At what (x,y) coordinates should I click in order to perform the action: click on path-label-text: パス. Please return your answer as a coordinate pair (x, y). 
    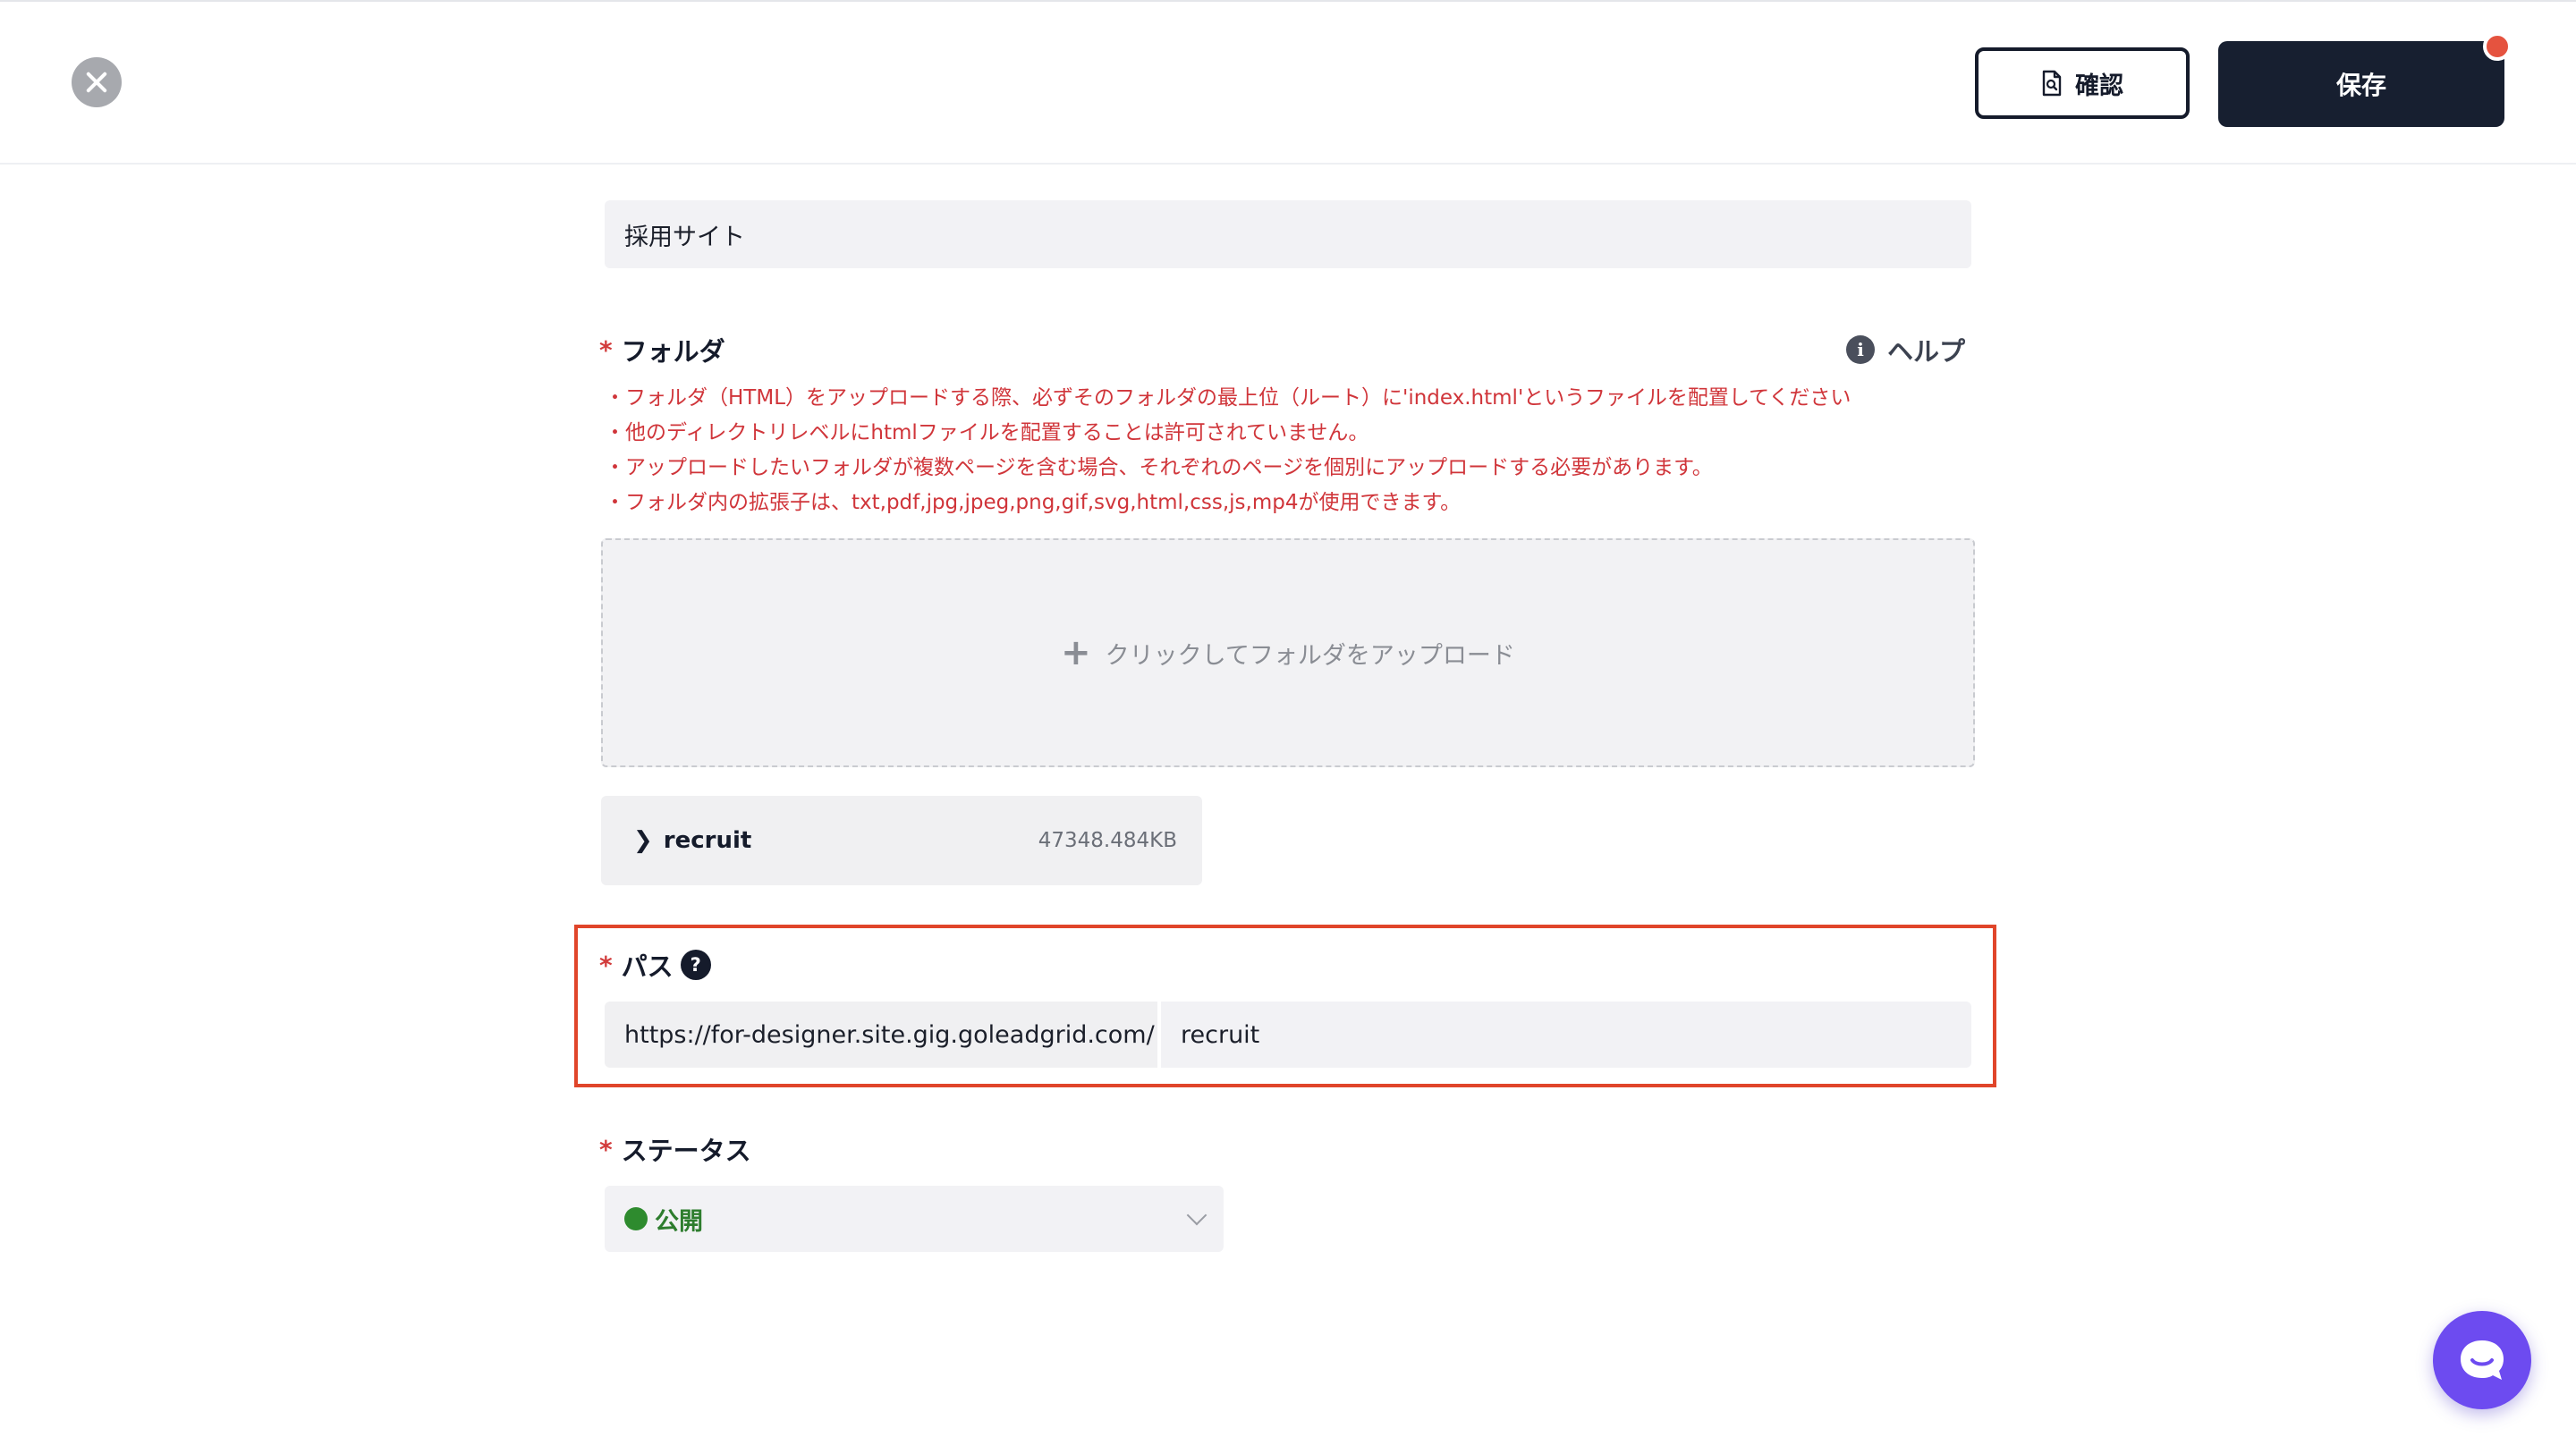
    Looking at the image, I should click on (647, 966).